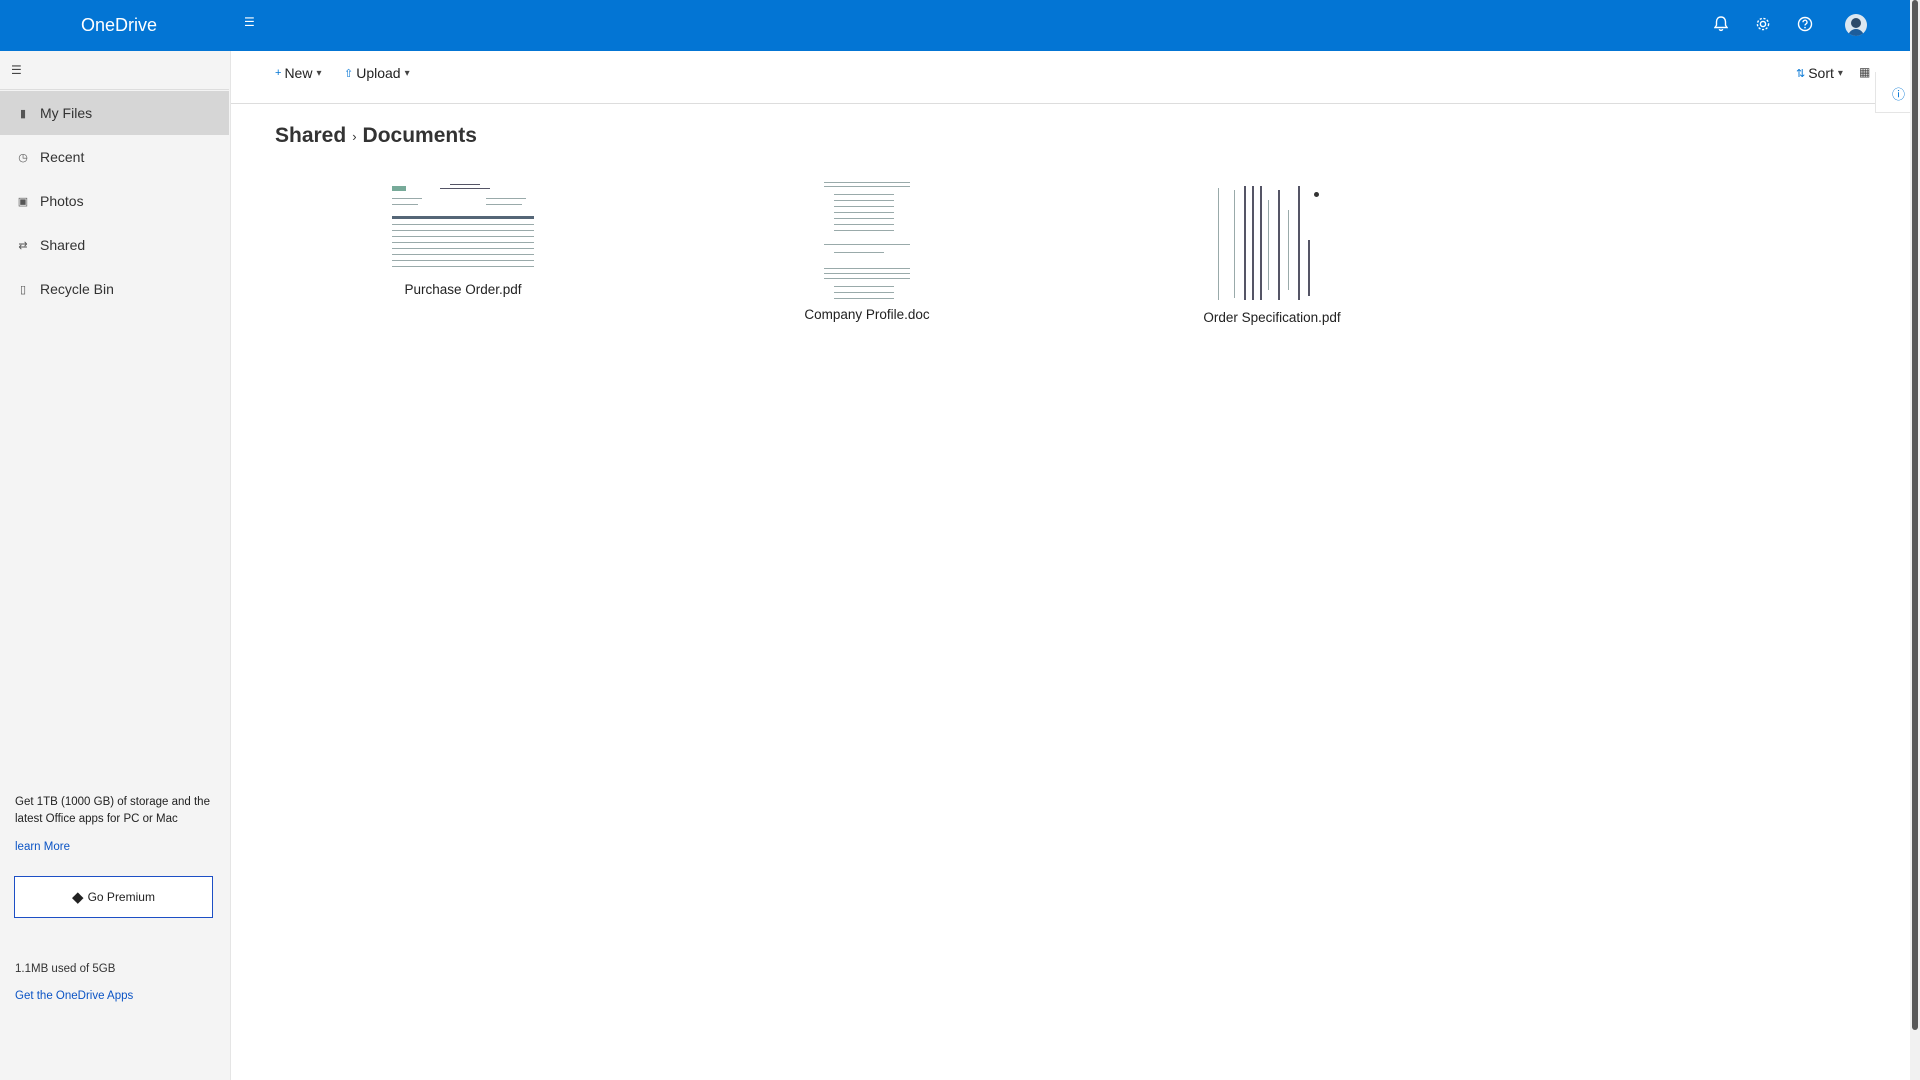  I want to click on bell-icon, so click(1721, 24).